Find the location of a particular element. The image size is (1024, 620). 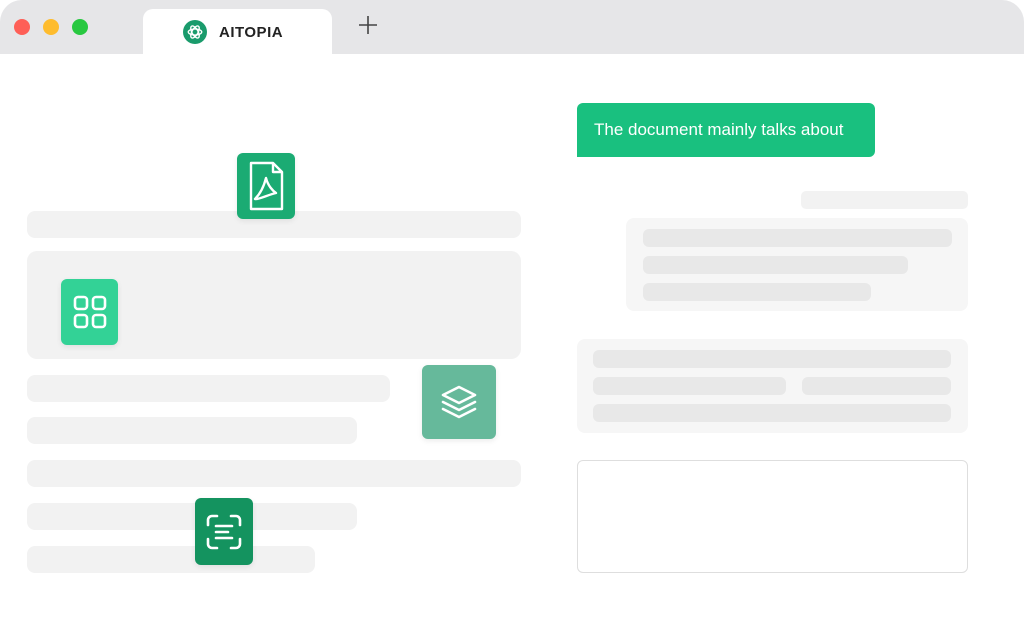

layers-icon is located at coordinates (459, 402).